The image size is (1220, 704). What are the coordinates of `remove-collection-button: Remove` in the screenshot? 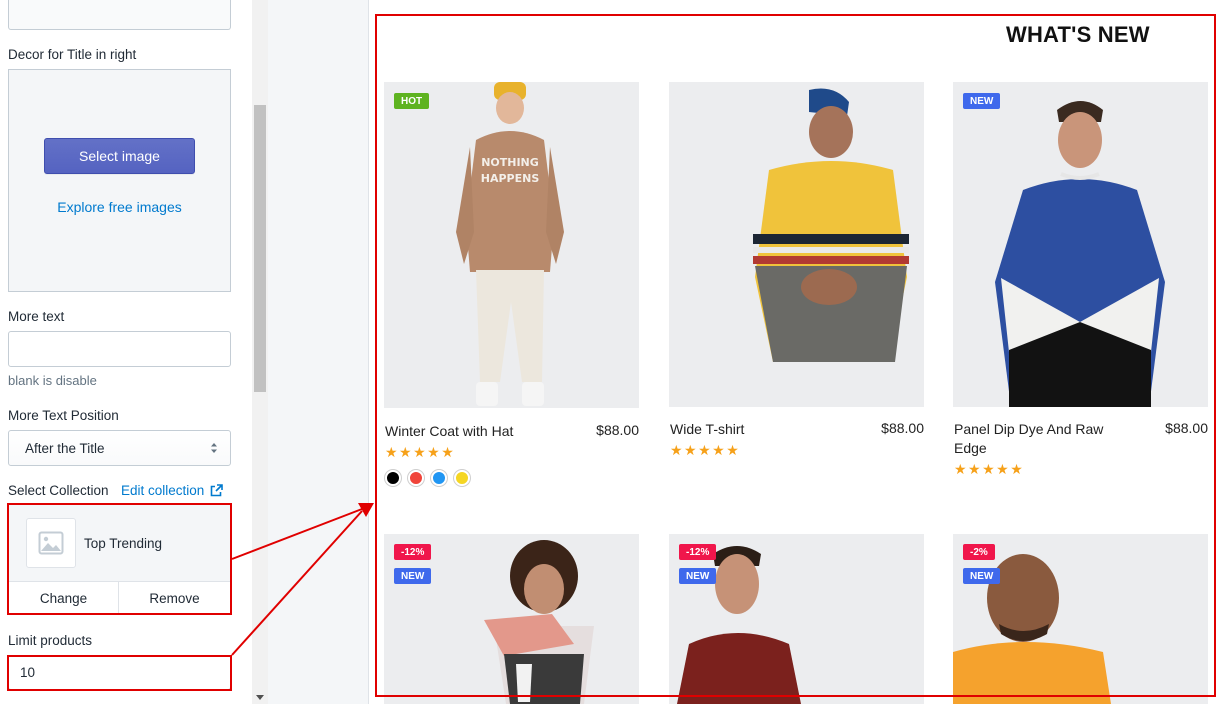 It's located at (174, 597).